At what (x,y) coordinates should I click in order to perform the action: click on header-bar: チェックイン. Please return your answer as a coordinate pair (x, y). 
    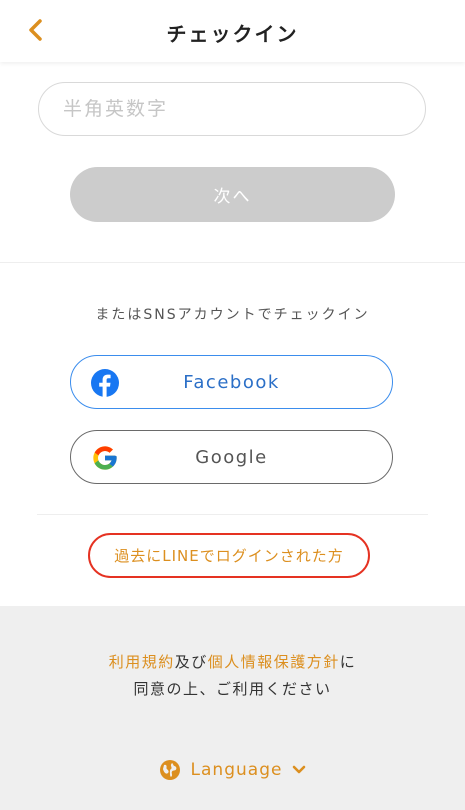
    Looking at the image, I should click on (232, 31).